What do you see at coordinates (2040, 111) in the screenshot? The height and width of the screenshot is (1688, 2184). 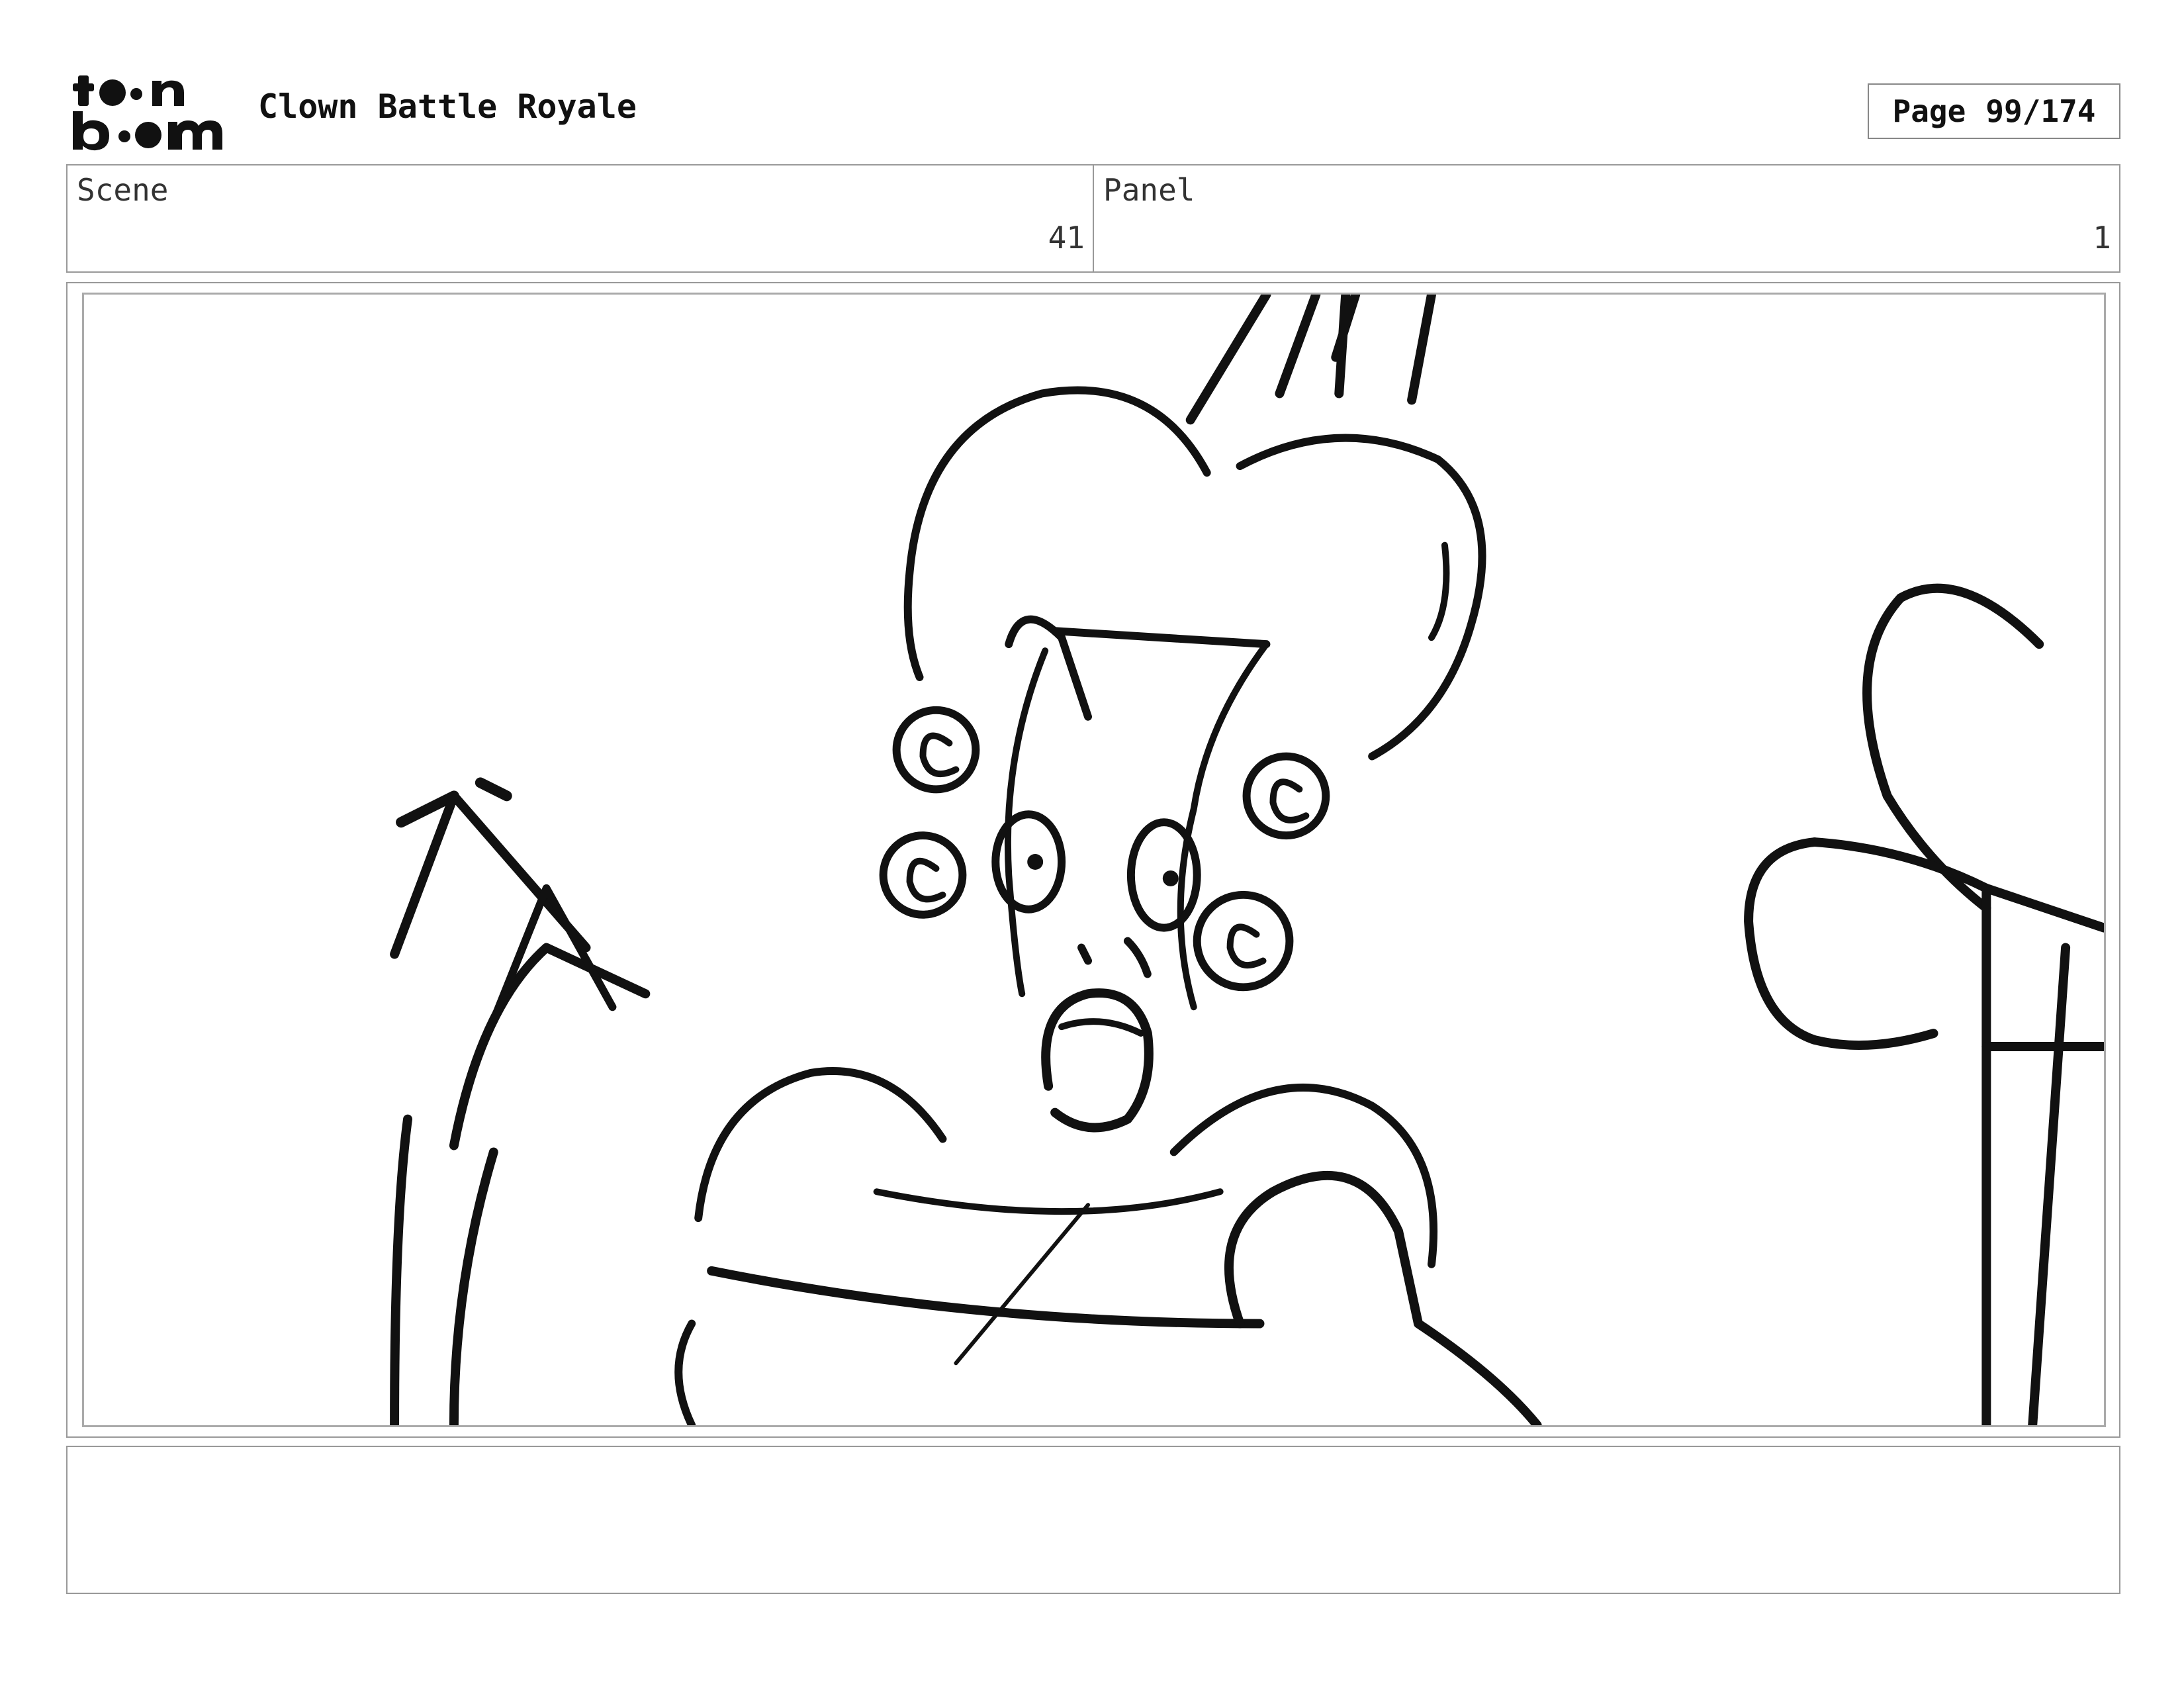 I see `page-number: 99/174` at bounding box center [2040, 111].